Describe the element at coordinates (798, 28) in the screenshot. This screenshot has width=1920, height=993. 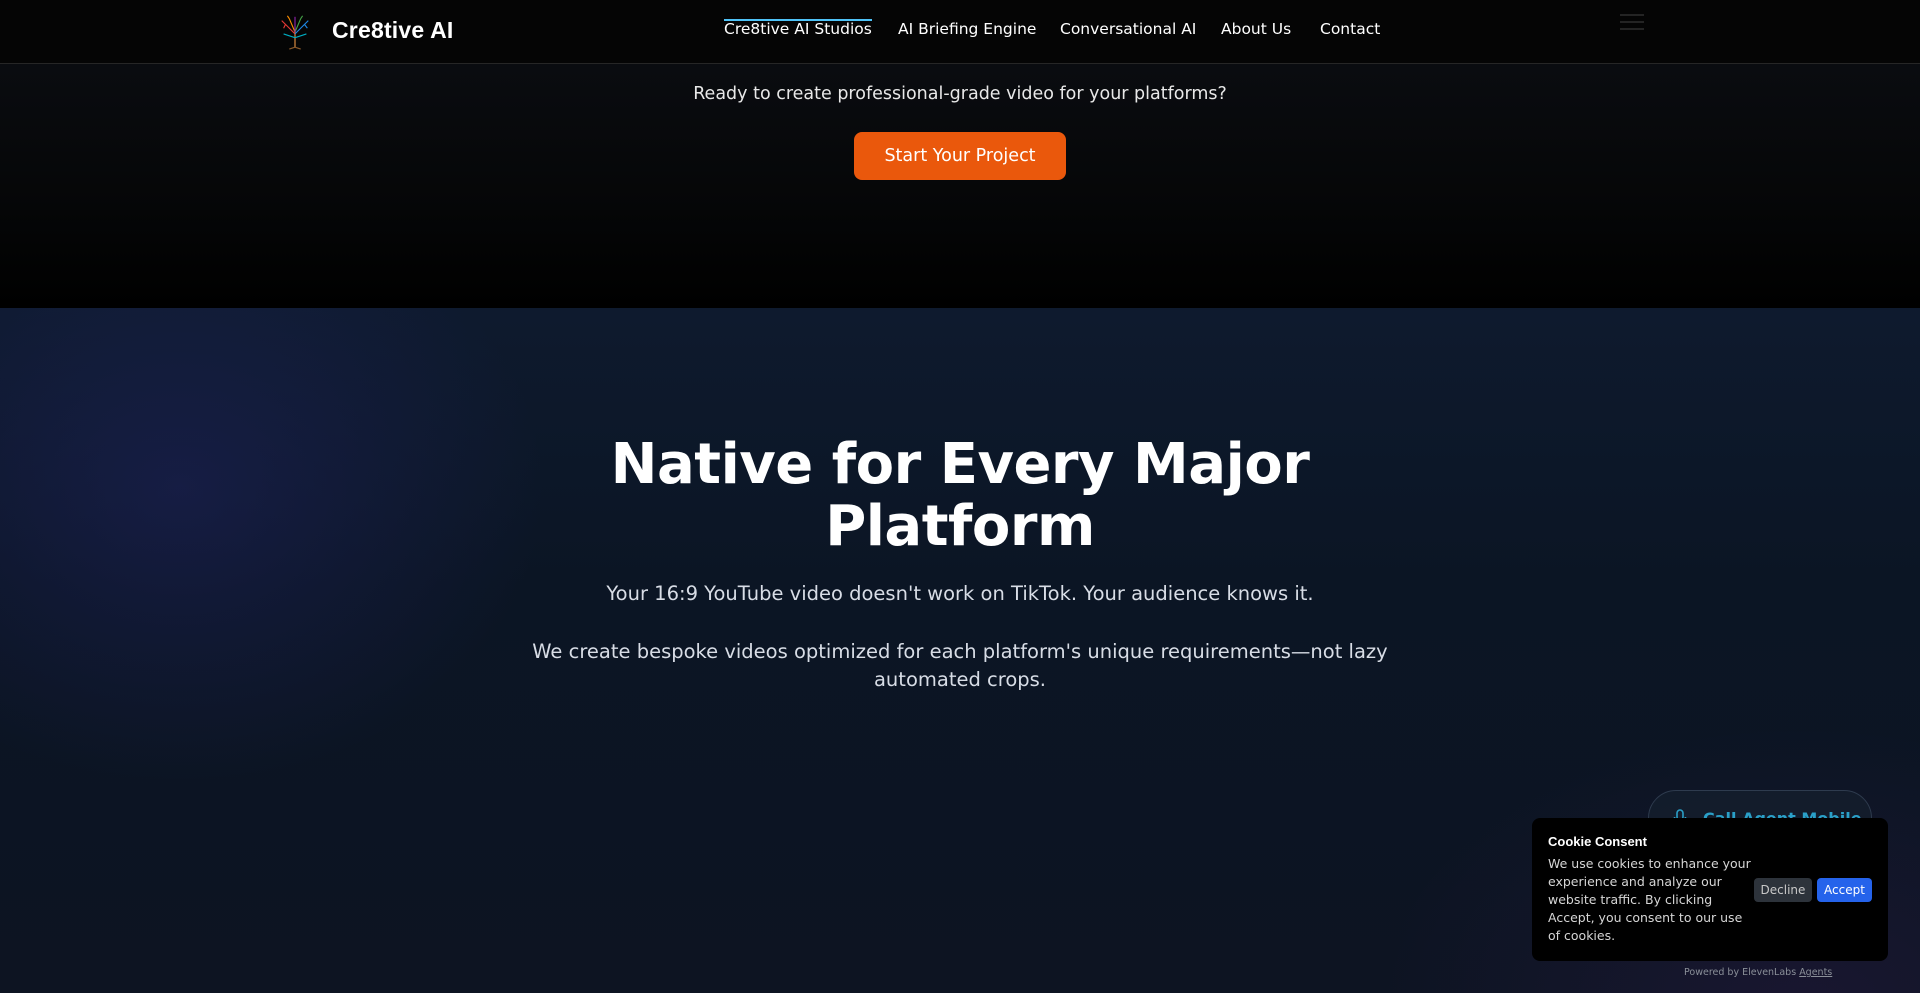
I see `nav-item-studios: Cre8tive AI Studios` at that location.